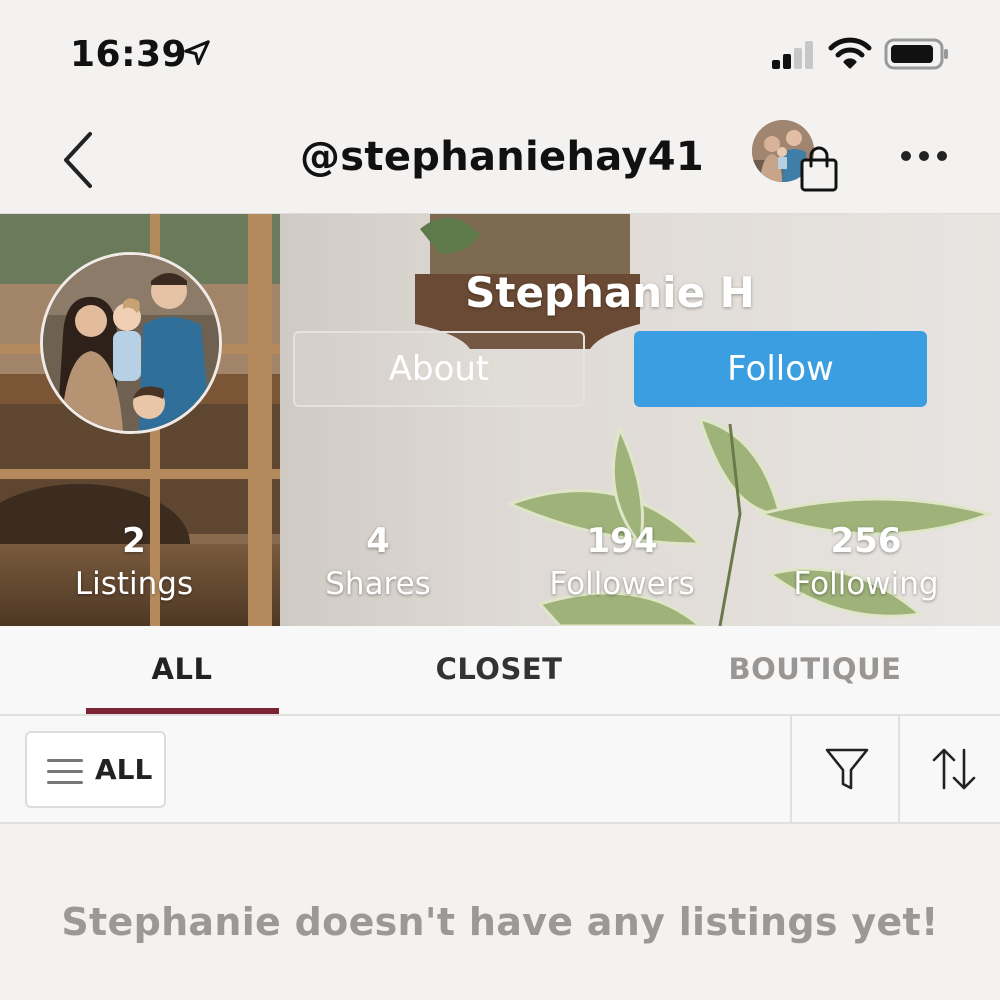  What do you see at coordinates (500, 55) in the screenshot?
I see `status-bar: 16:39` at bounding box center [500, 55].